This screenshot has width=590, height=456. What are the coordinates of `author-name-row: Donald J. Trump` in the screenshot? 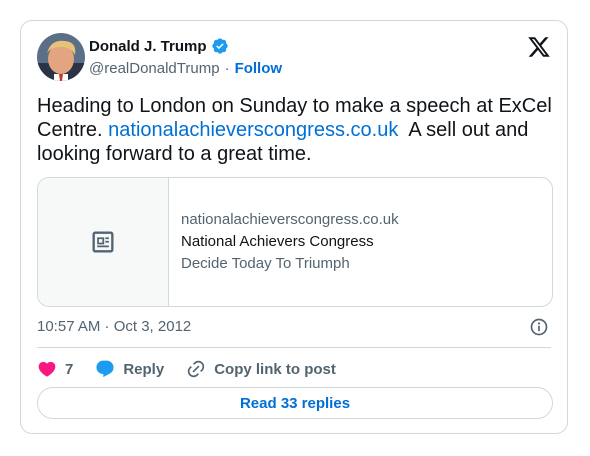 It's located at (159, 46).